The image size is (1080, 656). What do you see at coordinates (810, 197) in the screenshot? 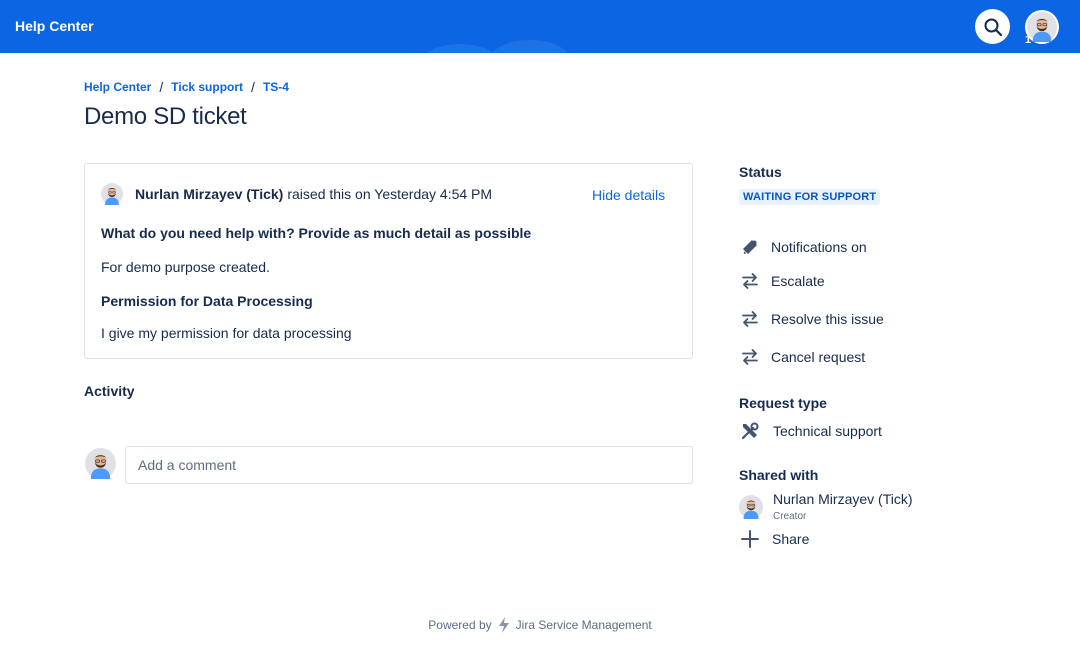
I see `status-badge: WAITING FOR SUPPORT` at bounding box center [810, 197].